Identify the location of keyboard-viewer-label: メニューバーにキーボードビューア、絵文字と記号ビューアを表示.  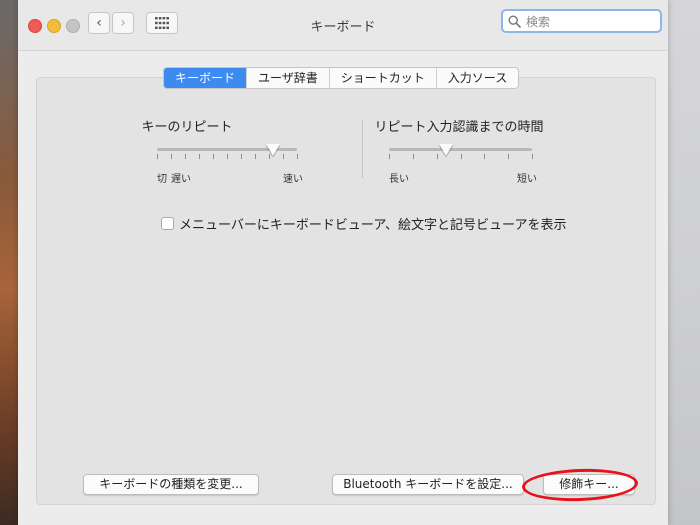
(373, 225).